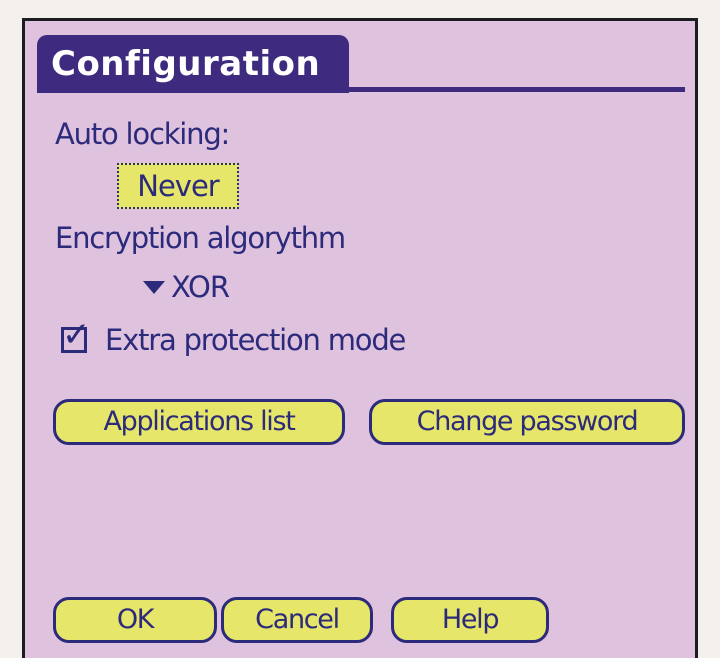 This screenshot has height=658, width=720. I want to click on extra-protection-label: Extra protection mode, so click(255, 340).